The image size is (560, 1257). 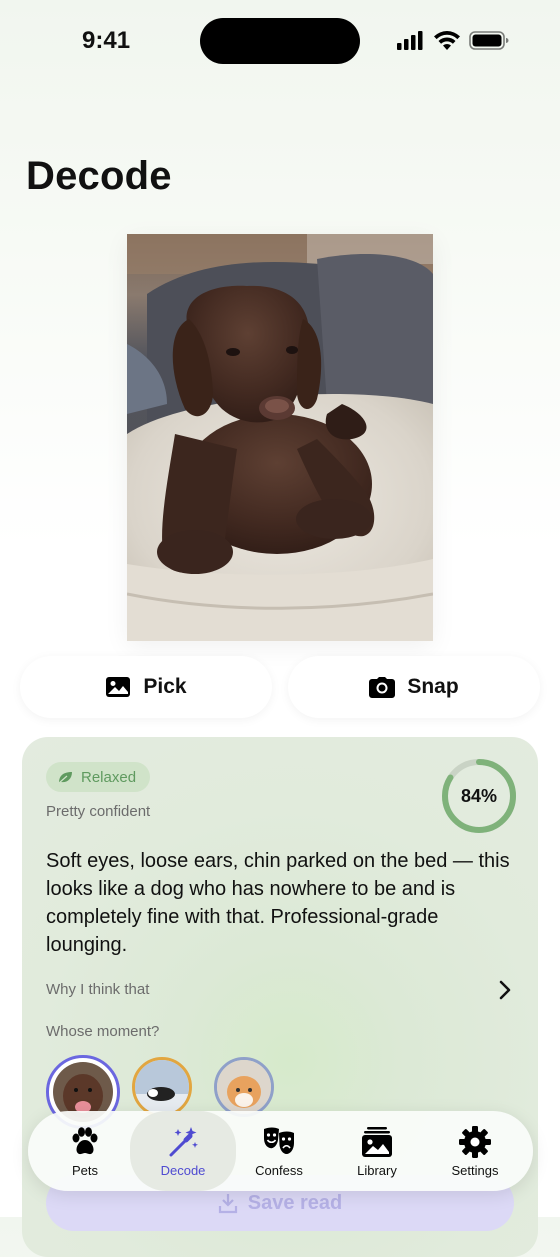 I want to click on status-icons, so click(x=453, y=40).